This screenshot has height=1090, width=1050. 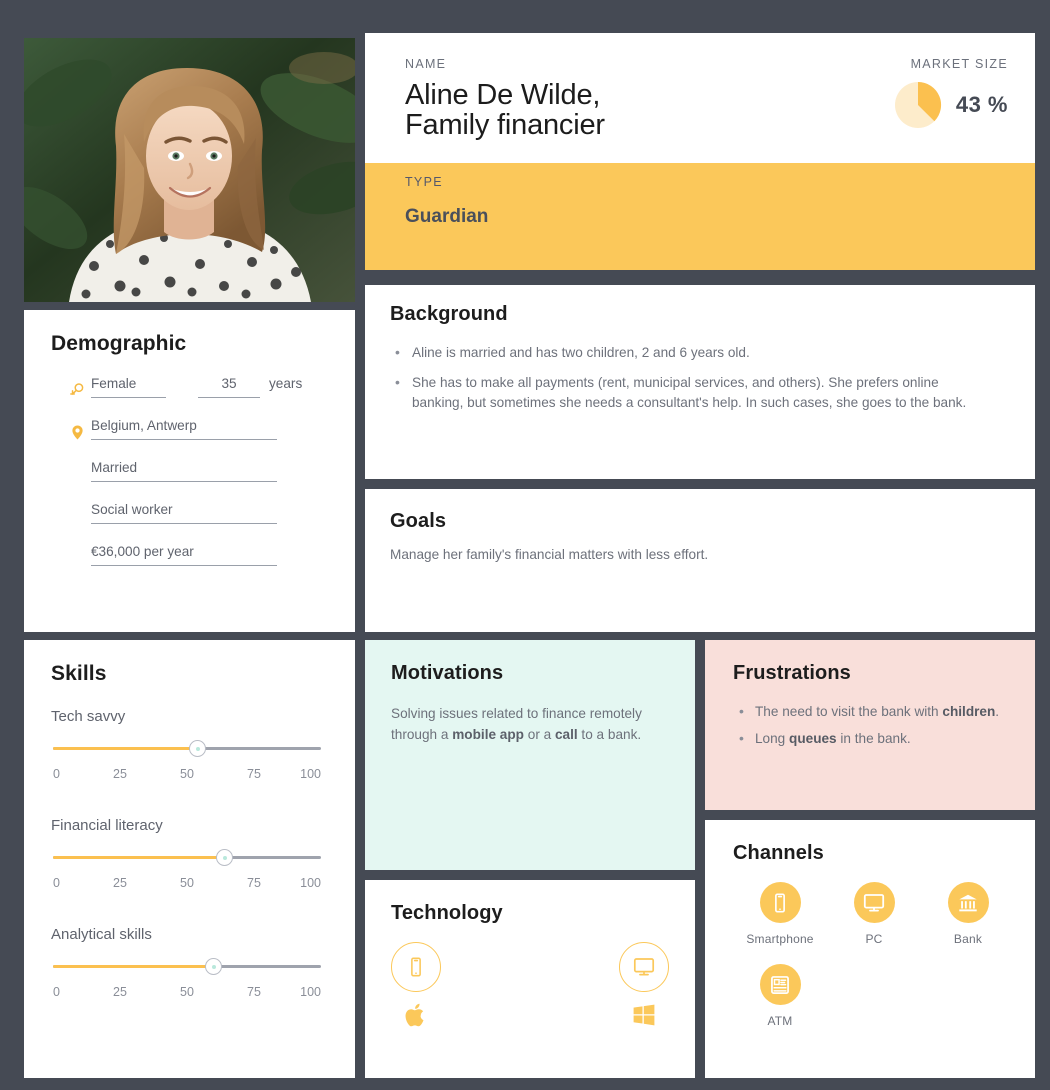 What do you see at coordinates (780, 1021) in the screenshot?
I see `channel-label: ATM` at bounding box center [780, 1021].